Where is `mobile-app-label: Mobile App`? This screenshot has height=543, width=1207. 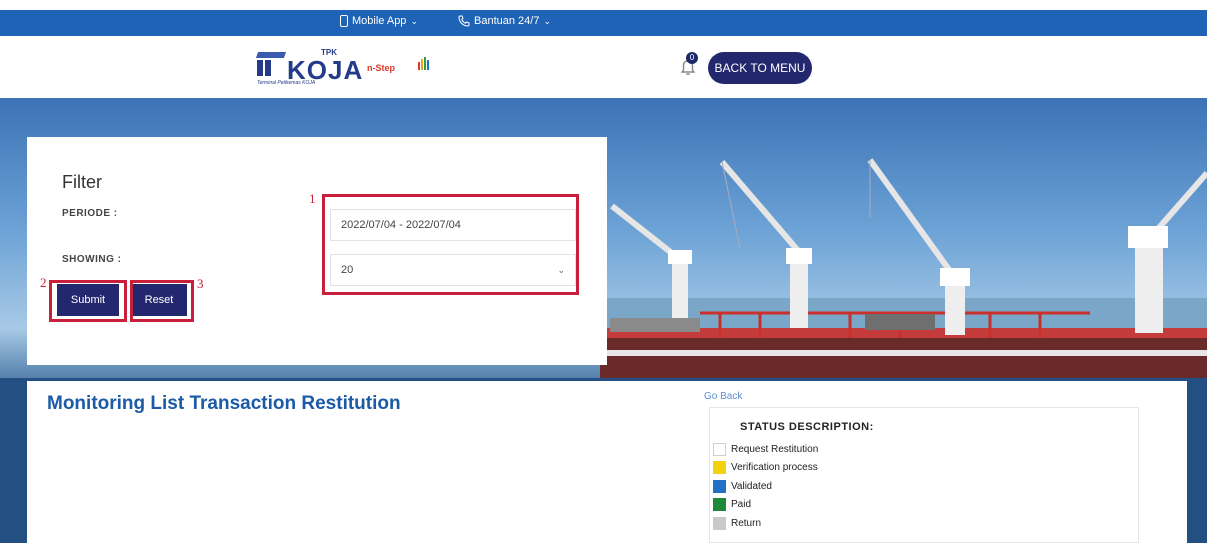 mobile-app-label: Mobile App is located at coordinates (379, 21).